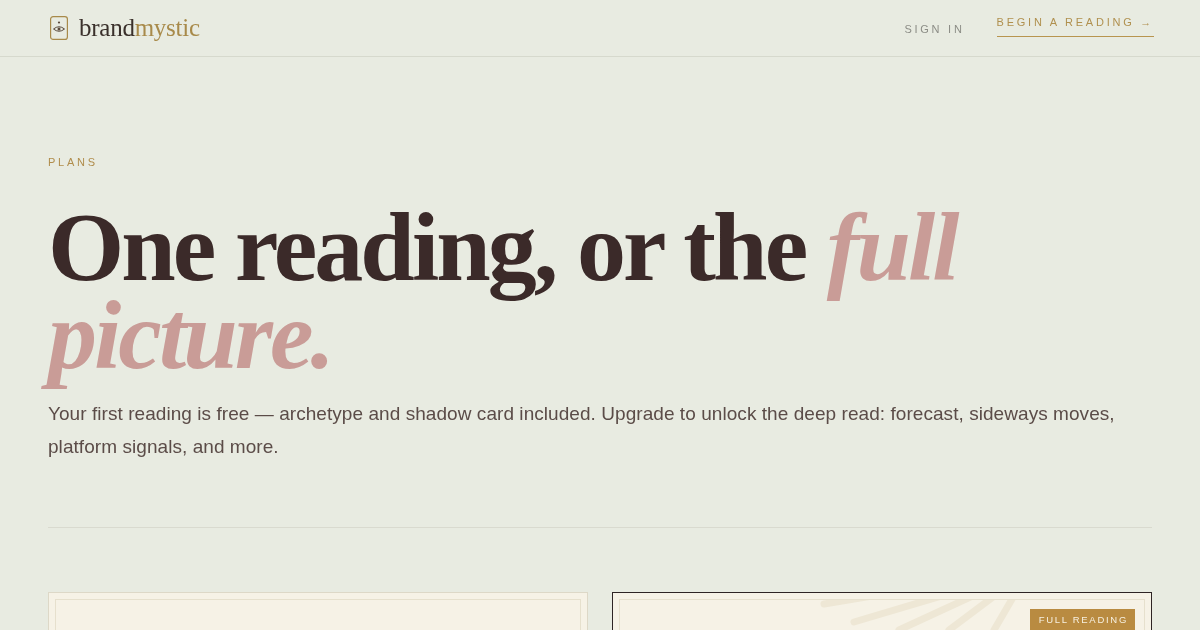 The image size is (1200, 630). What do you see at coordinates (934, 29) in the screenshot?
I see `sign-in-link: SIGN IN` at bounding box center [934, 29].